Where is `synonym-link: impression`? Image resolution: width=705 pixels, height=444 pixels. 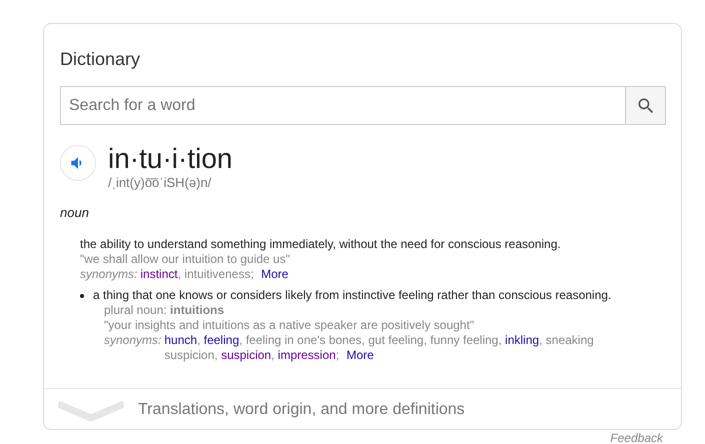
synonym-link: impression is located at coordinates (307, 355).